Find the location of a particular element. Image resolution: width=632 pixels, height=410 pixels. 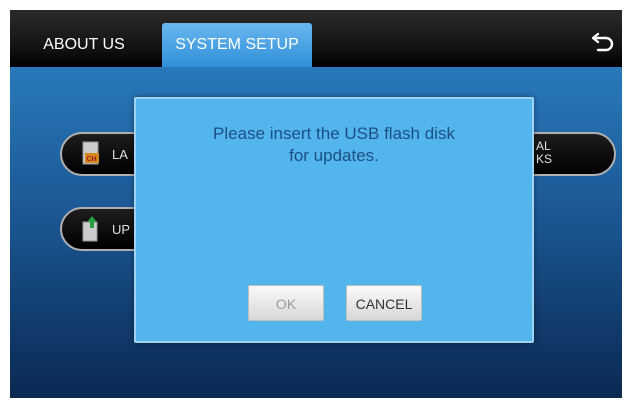

back-arrow-icon is located at coordinates (603, 41).